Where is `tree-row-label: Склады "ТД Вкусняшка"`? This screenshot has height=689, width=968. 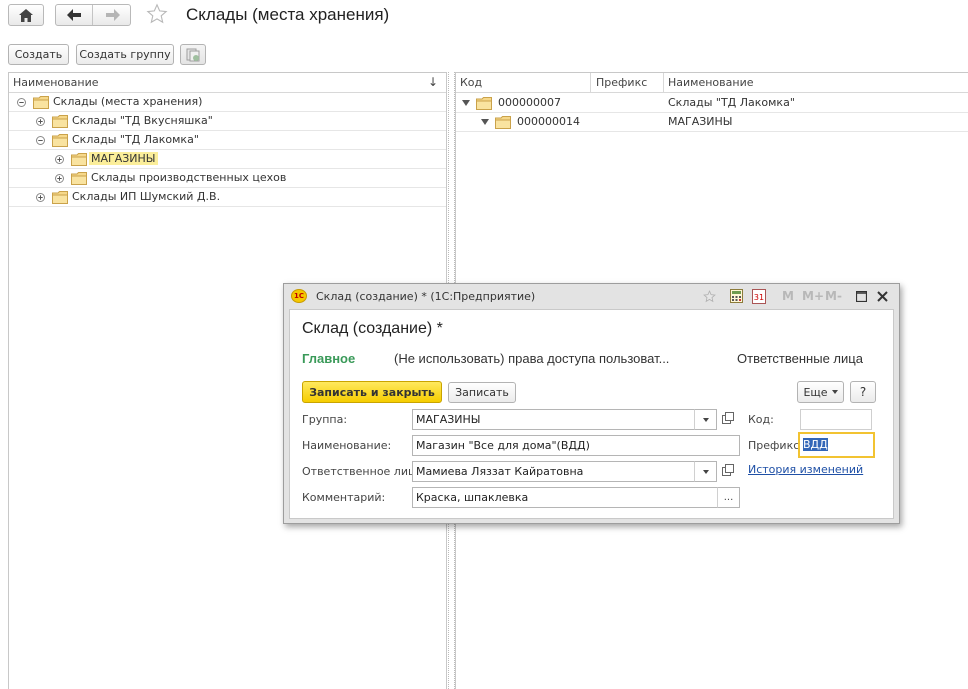
tree-row-label: Склады "ТД Вкусняшка" is located at coordinates (142, 120).